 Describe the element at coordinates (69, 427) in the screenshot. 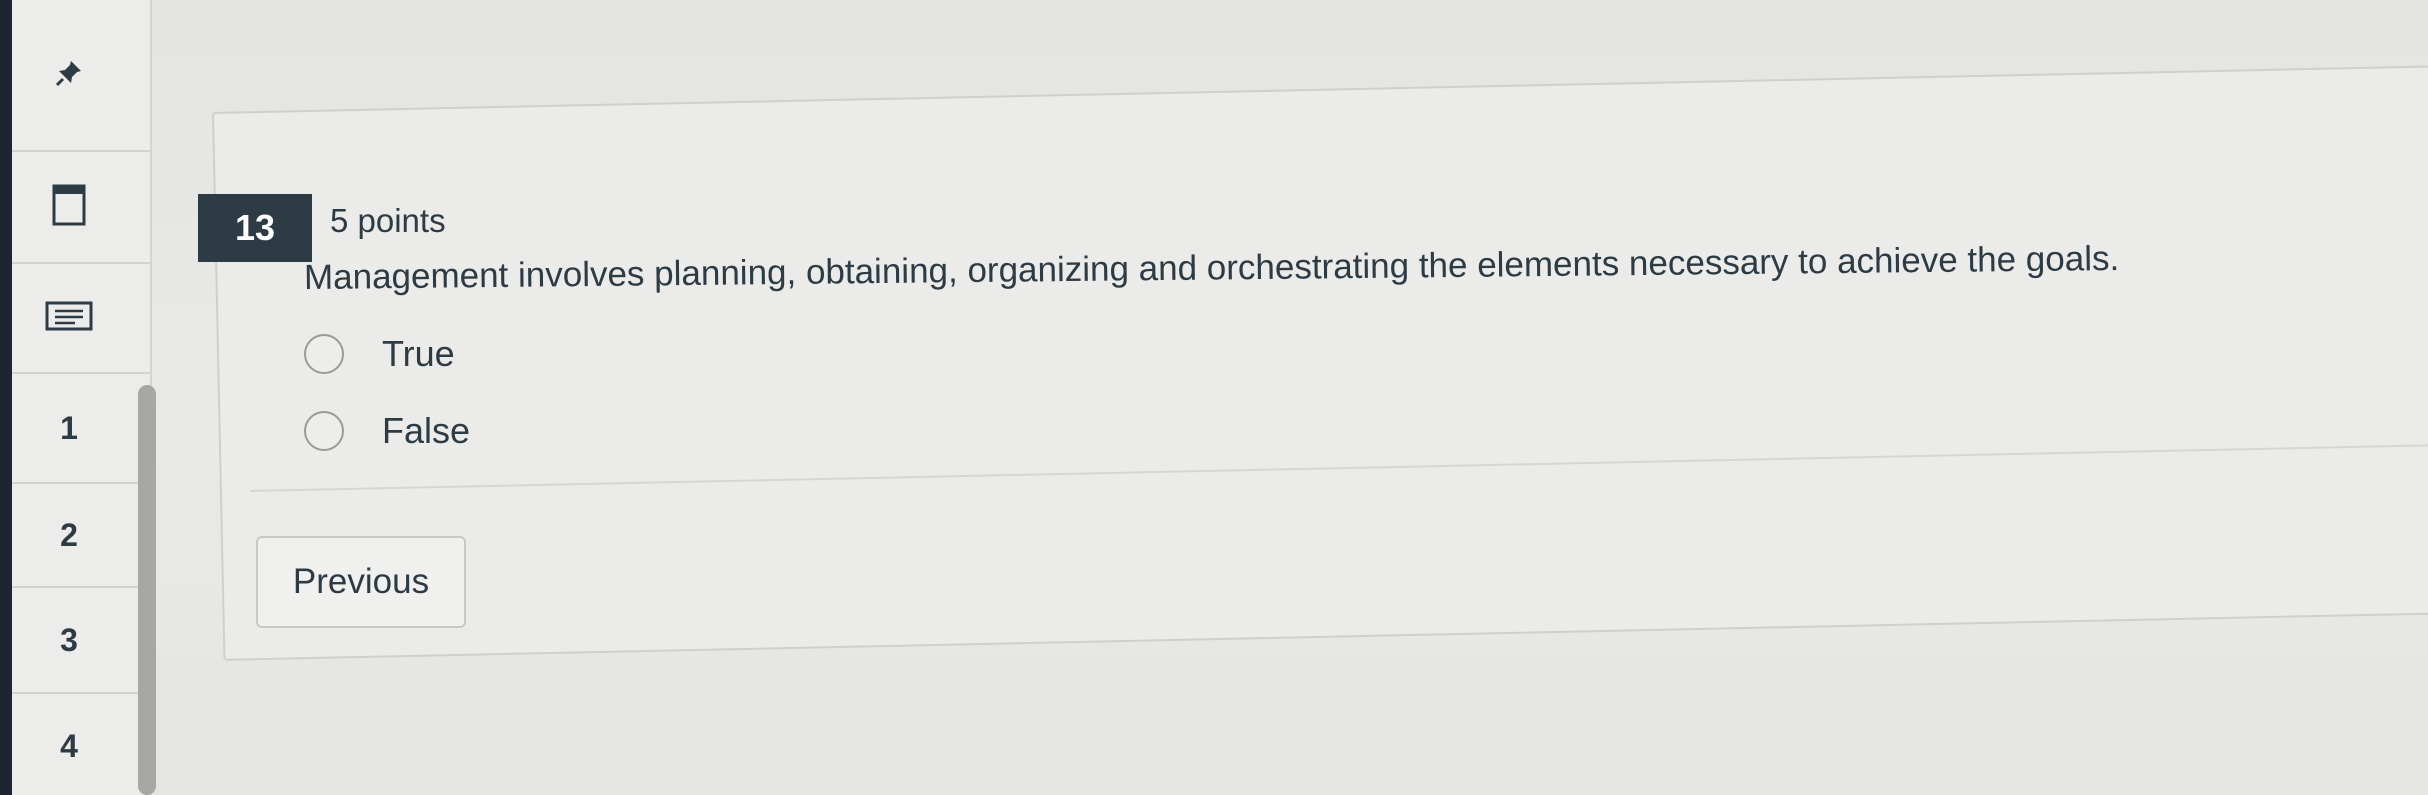

I see `sidebar-item-label: 1` at that location.